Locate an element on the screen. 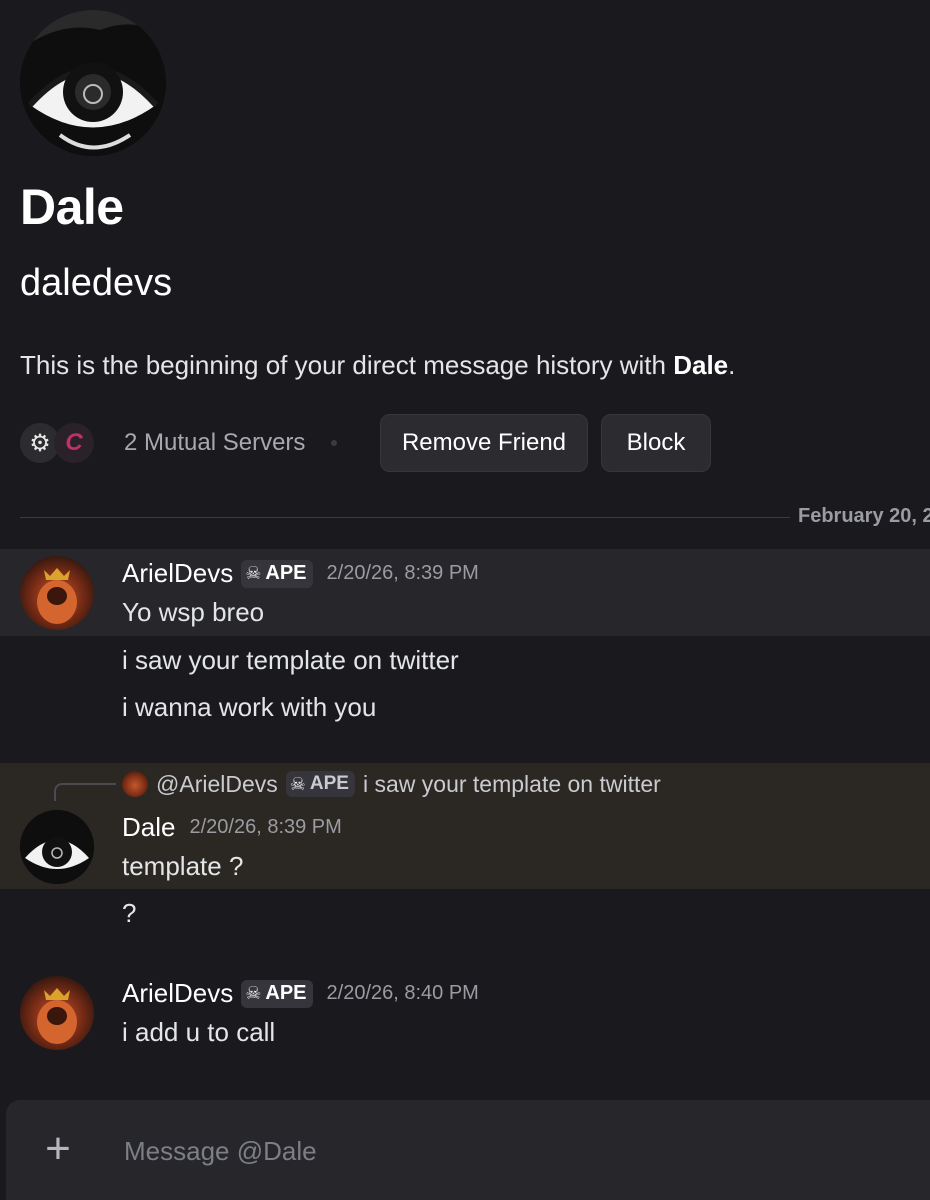 The height and width of the screenshot is (1200, 930). message-text: i saw your template on twitter is located at coordinates (290, 660).